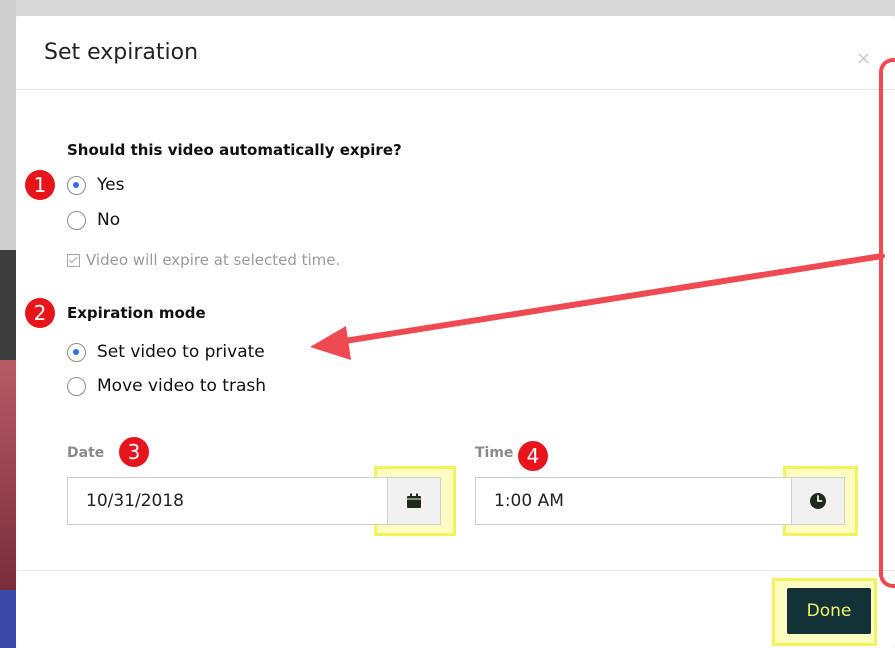  Describe the element at coordinates (8, 619) in the screenshot. I see `background-blue-block` at that location.